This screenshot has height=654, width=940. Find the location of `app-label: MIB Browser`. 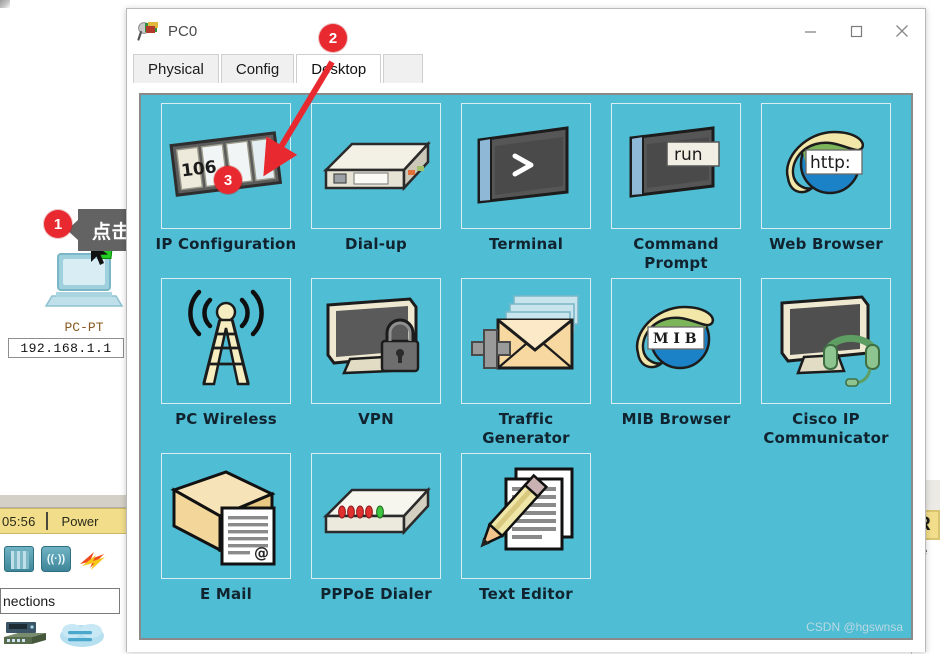

app-label: MIB Browser is located at coordinates (676, 419).